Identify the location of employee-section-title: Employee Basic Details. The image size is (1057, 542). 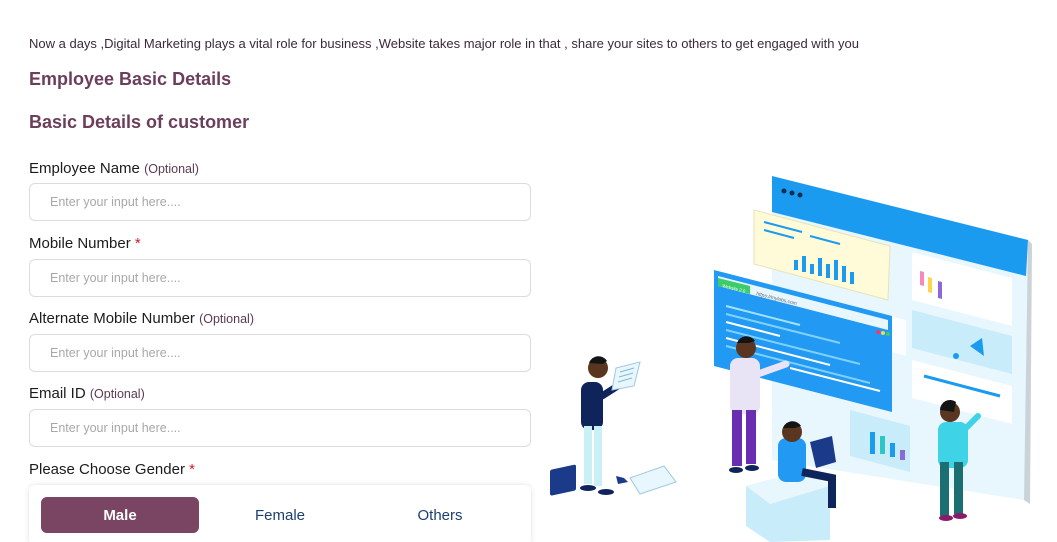
(130, 79).